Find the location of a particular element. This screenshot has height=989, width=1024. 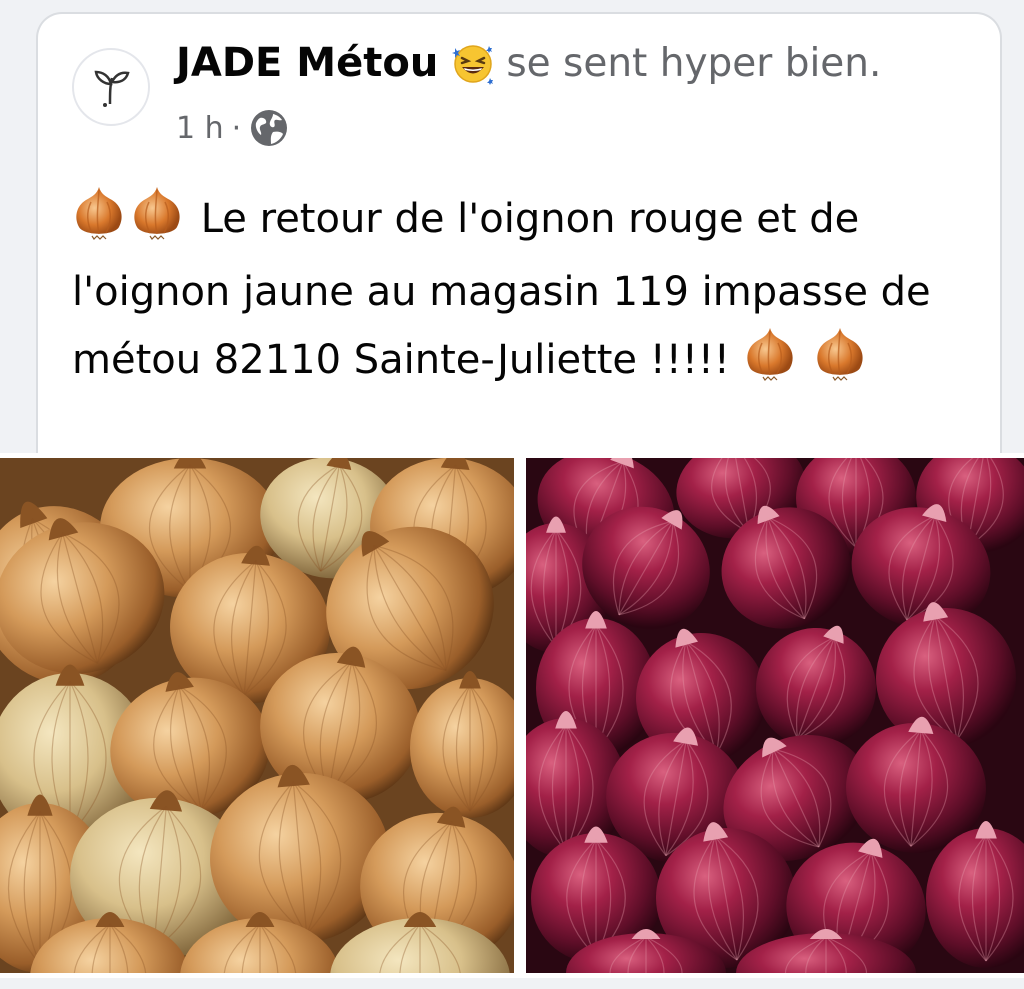

author-avatar is located at coordinates (111, 87).